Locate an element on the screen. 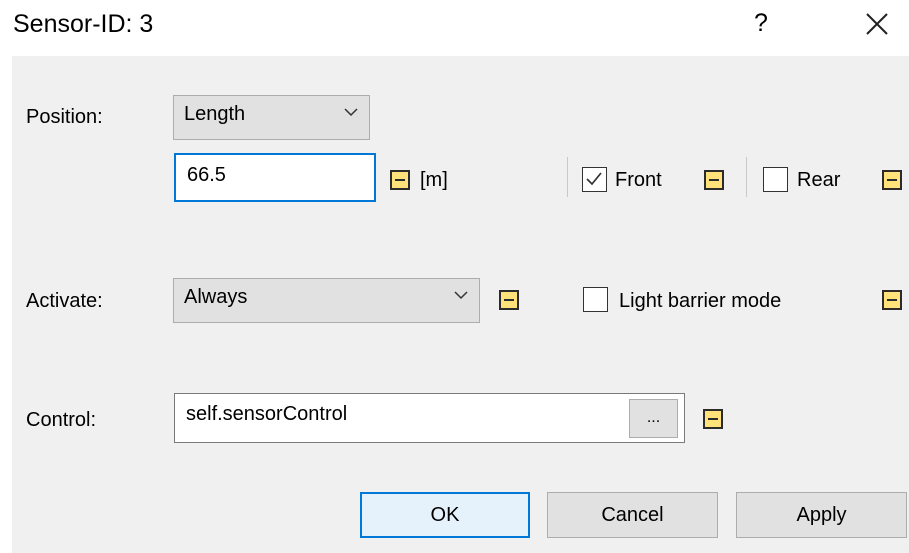 The height and width of the screenshot is (553, 909). close-icon is located at coordinates (877, 24).